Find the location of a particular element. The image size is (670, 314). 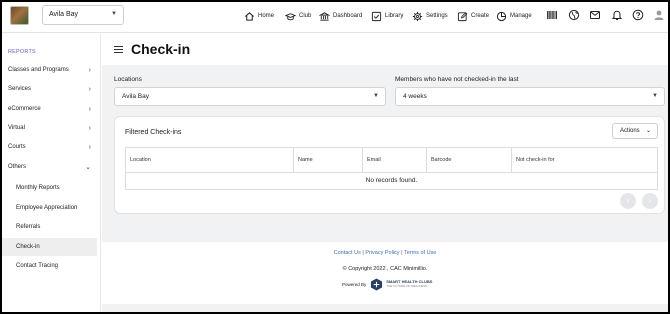

nav-library: Library is located at coordinates (387, 16).